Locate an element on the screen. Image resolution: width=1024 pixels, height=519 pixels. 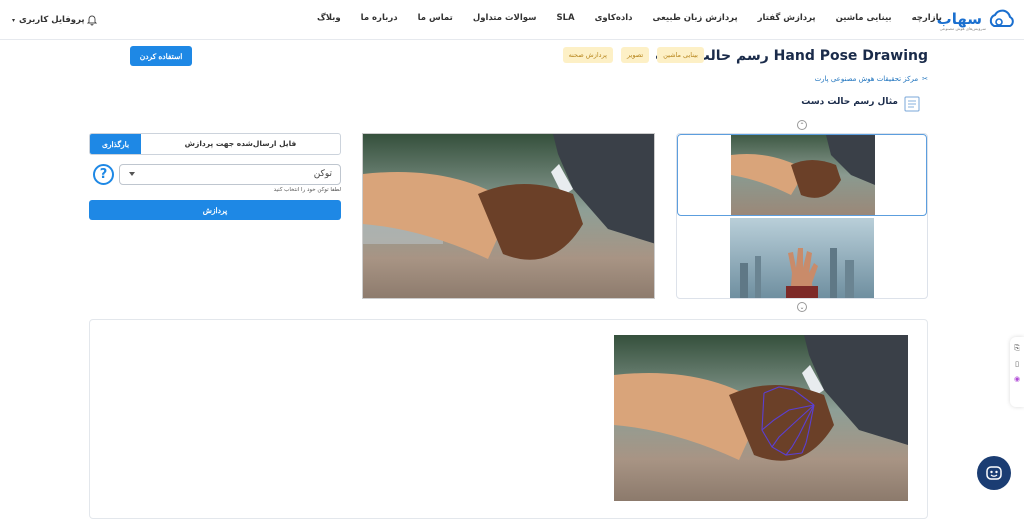
token-hint: لطفا توکن خود را انتخاب کنید is located at coordinates (307, 190).